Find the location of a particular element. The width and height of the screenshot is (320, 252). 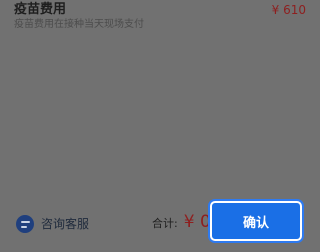

fee-price: ¥ 610 is located at coordinates (288, 10).